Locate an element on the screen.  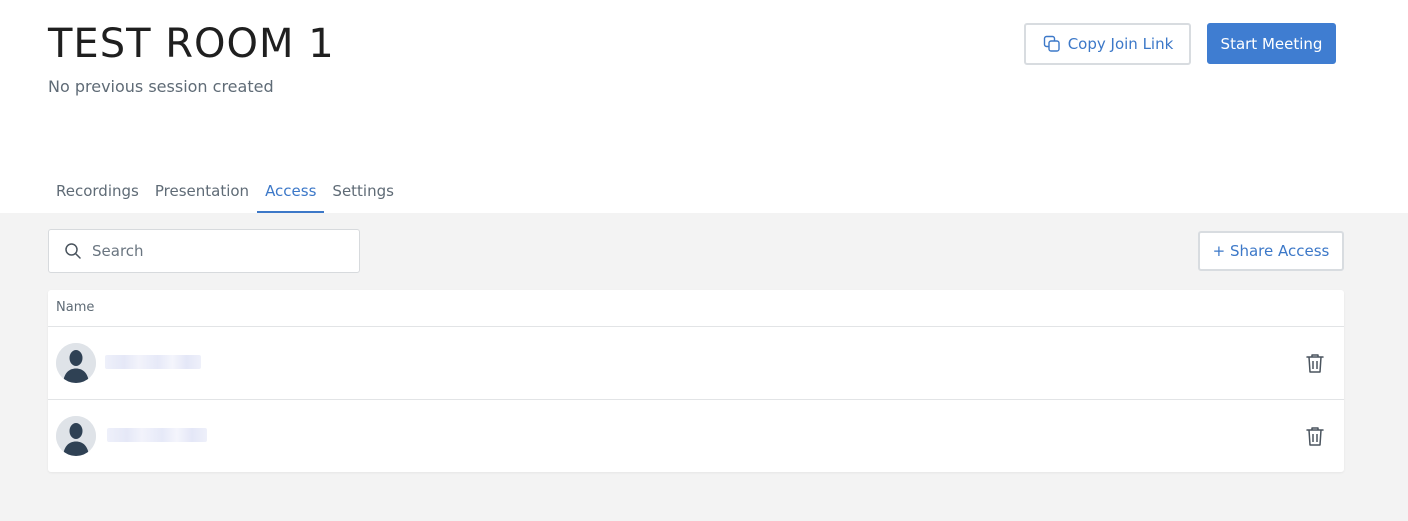
room-tabs: Recordings Presentation Access Settings is located at coordinates (225, 192).